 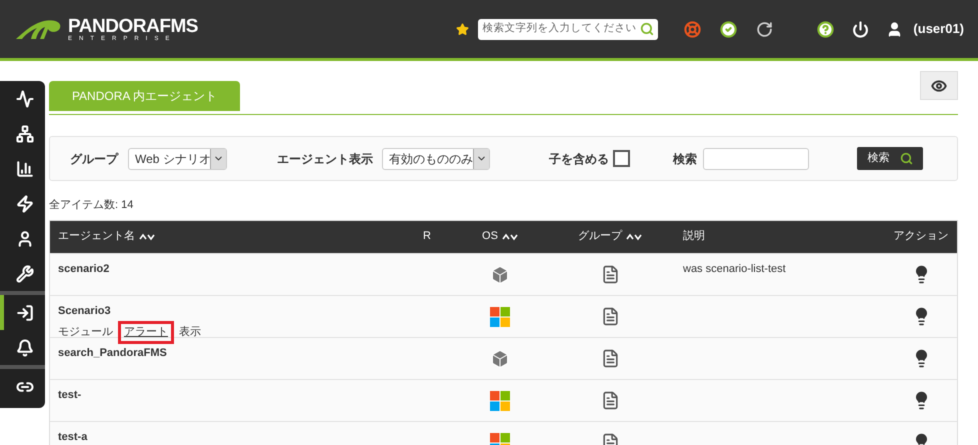 What do you see at coordinates (25, 169) in the screenshot?
I see `chart-icon` at bounding box center [25, 169].